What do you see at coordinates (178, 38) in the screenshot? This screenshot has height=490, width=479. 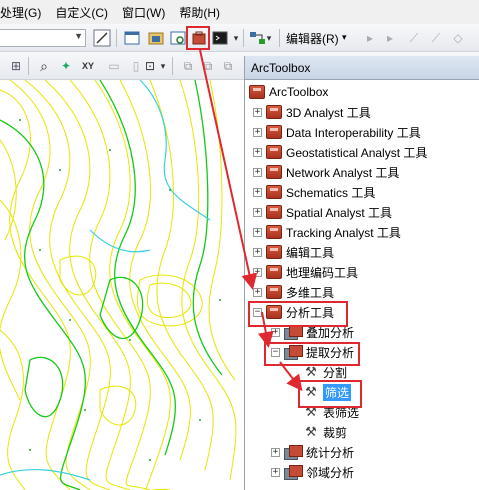 I see `search-window-icon` at bounding box center [178, 38].